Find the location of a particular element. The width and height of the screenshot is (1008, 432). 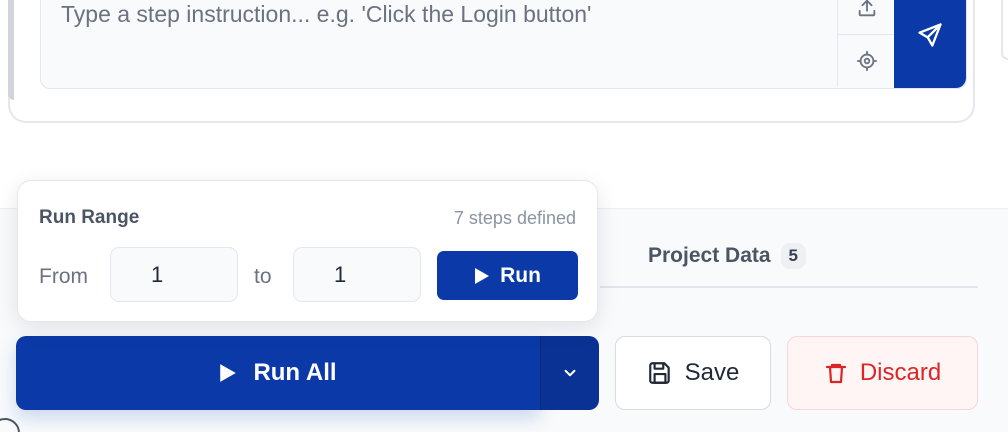

tab-label: Project Data is located at coordinates (709, 255).